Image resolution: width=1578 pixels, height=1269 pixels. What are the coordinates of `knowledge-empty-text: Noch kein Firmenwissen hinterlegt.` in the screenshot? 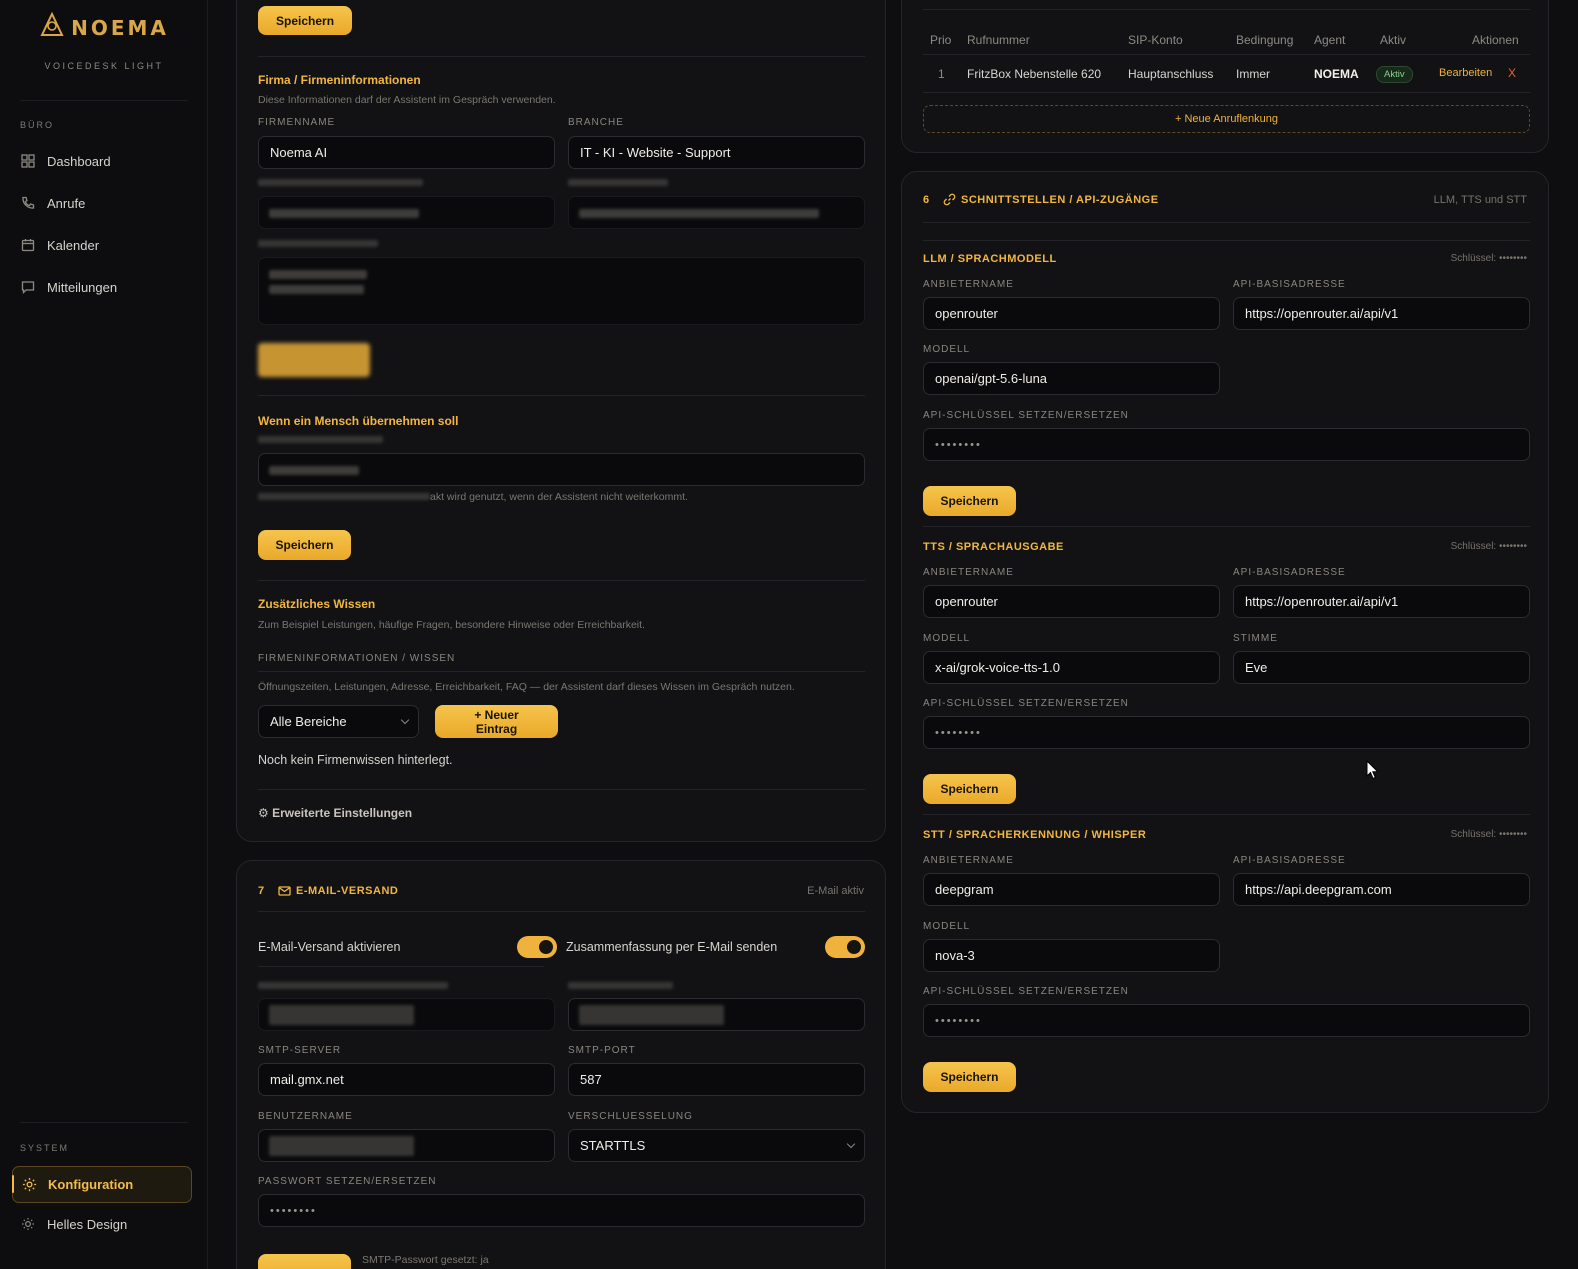 It's located at (355, 760).